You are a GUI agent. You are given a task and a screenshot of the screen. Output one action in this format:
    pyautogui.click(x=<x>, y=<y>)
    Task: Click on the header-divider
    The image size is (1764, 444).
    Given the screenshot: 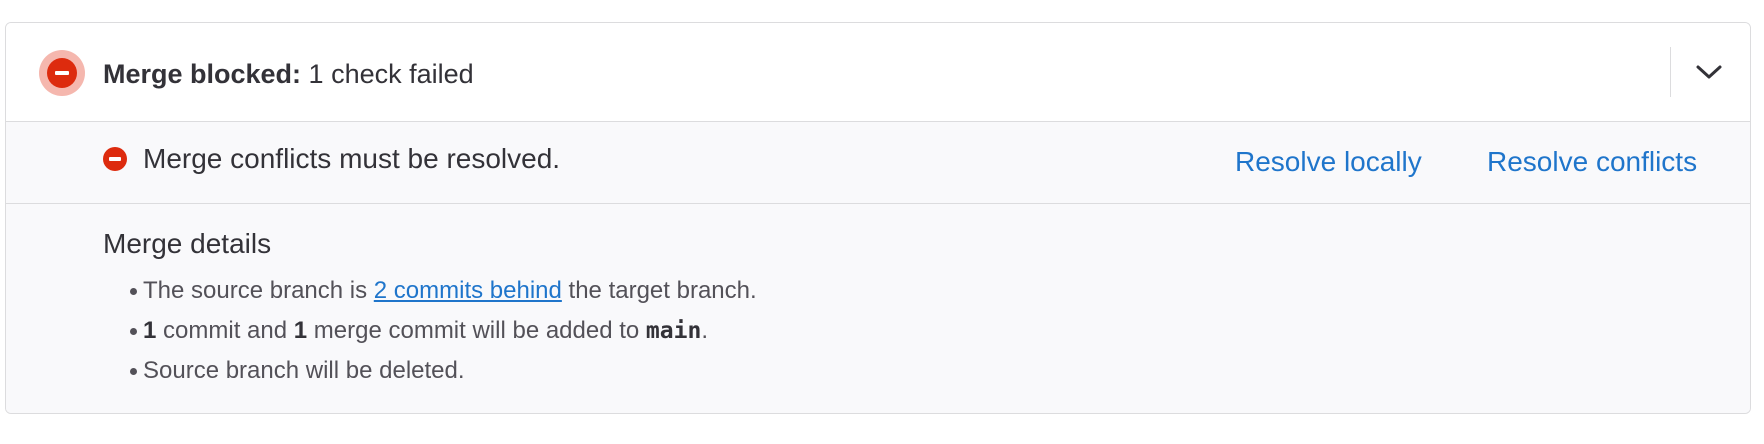 What is the action you would take?
    pyautogui.click(x=1670, y=72)
    